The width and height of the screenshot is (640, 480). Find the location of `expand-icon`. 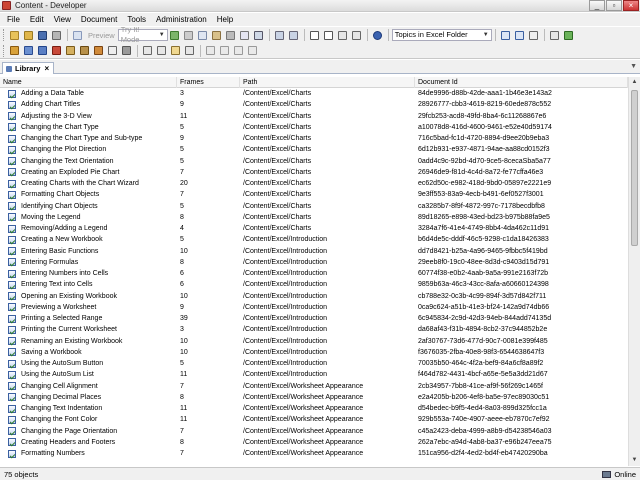

expand-icon is located at coordinates (314, 35).